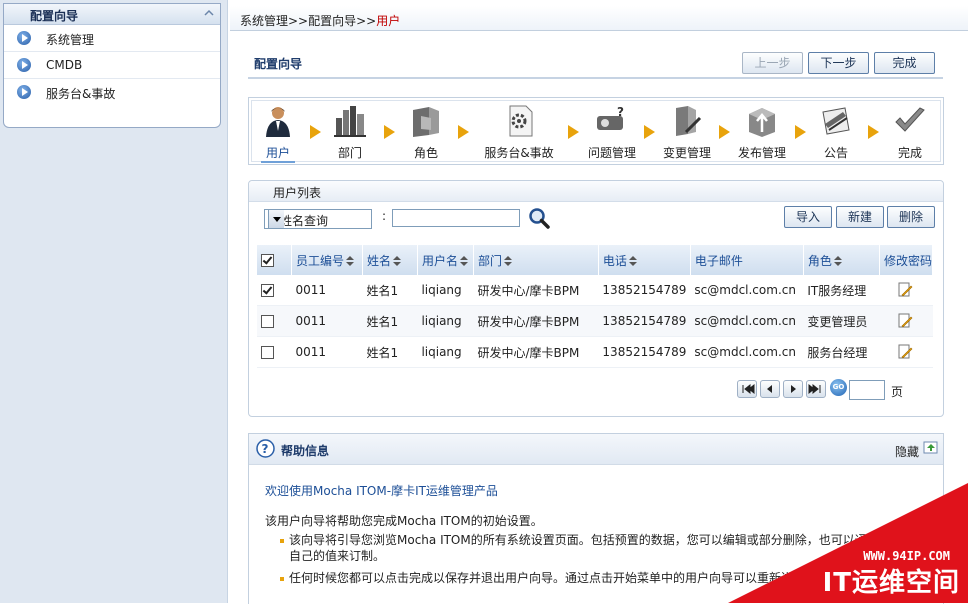 This screenshot has width=968, height=604. I want to click on col-header-dept: 部门, so click(536, 260).